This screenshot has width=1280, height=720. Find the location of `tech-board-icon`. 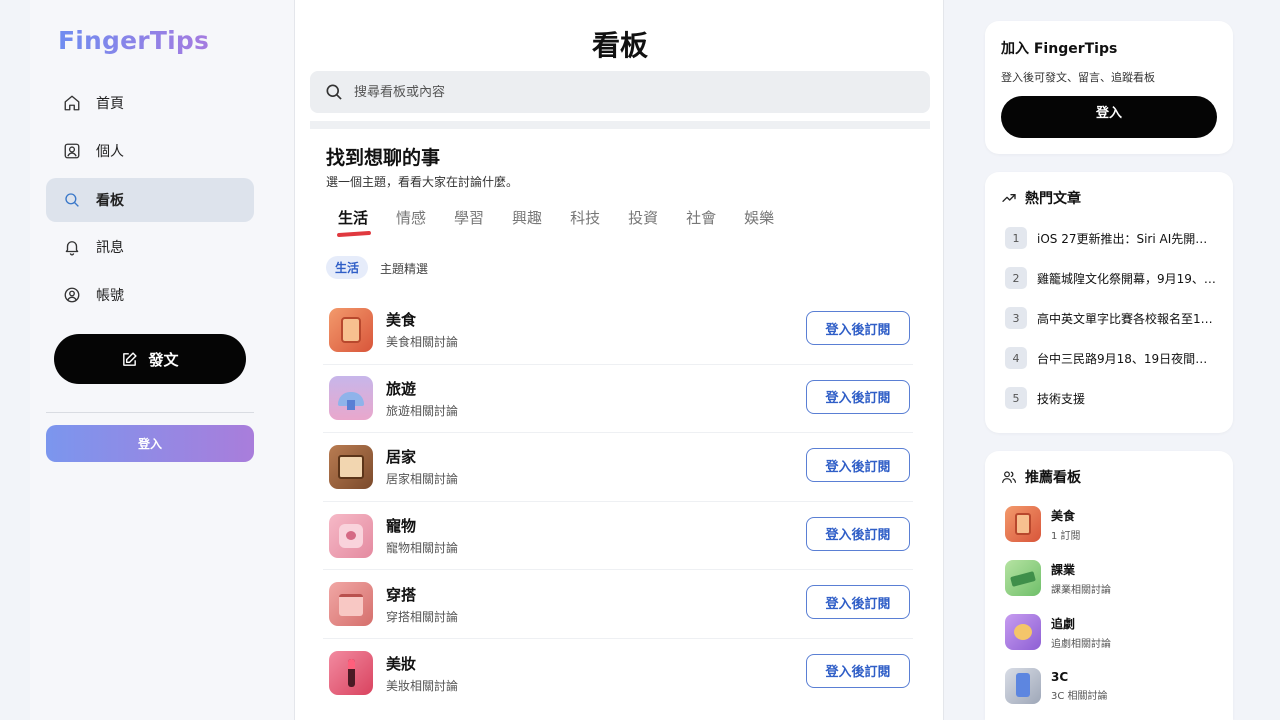

tech-board-icon is located at coordinates (1023, 686).